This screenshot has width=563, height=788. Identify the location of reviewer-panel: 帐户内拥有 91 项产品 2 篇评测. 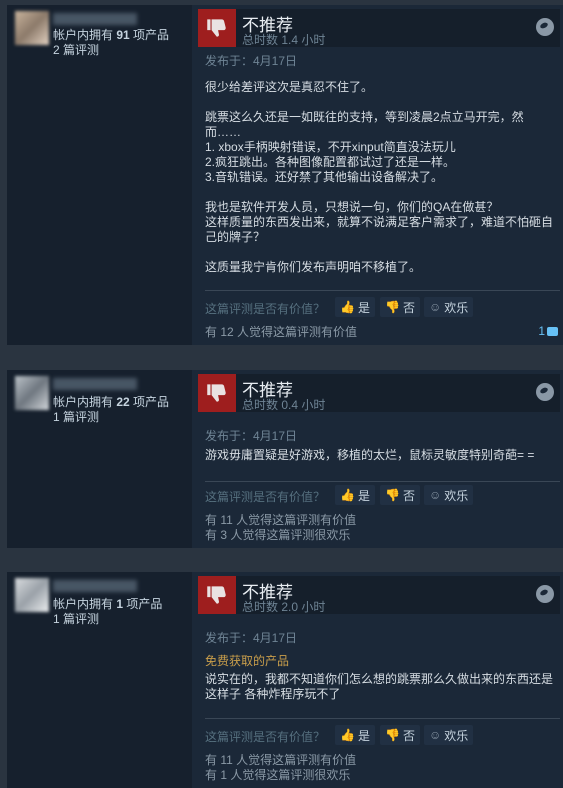
(99, 175).